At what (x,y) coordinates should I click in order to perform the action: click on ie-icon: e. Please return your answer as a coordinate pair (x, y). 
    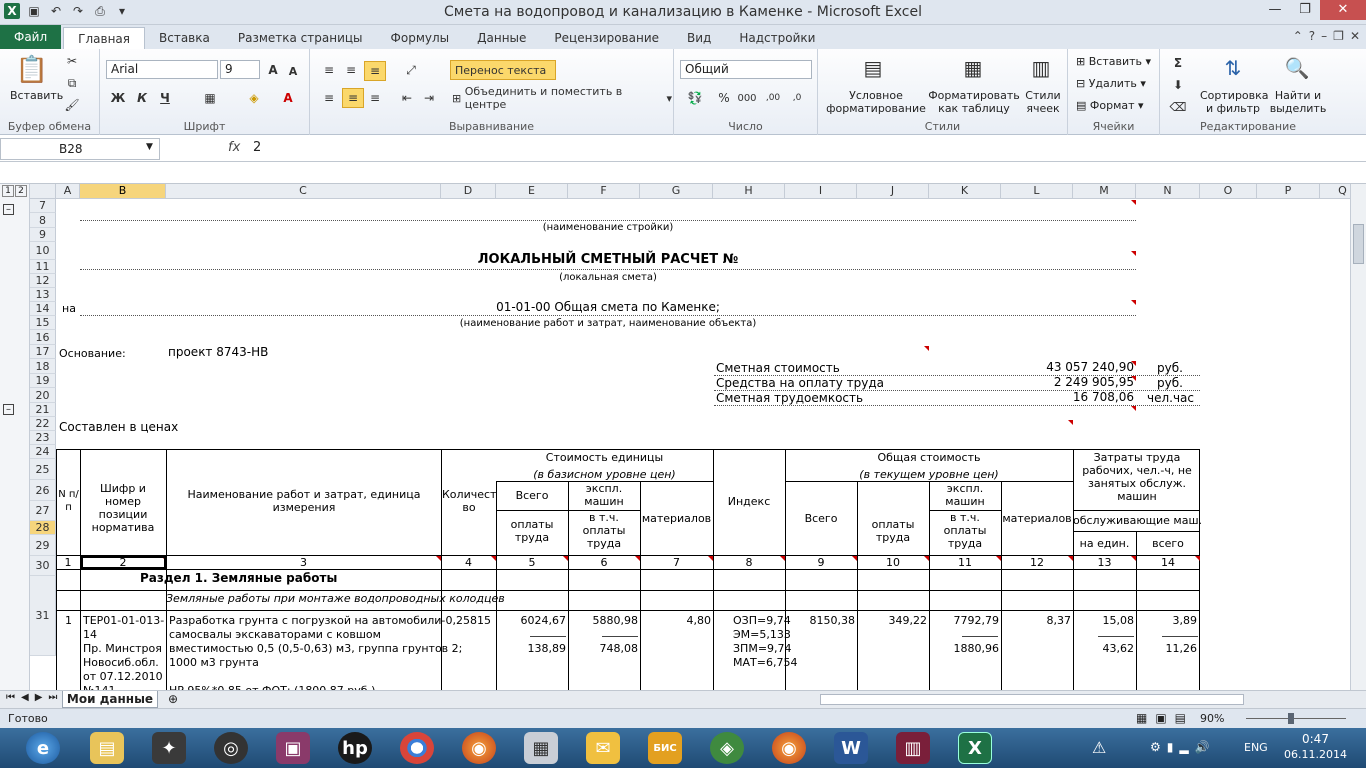
    Looking at the image, I should click on (43, 748).